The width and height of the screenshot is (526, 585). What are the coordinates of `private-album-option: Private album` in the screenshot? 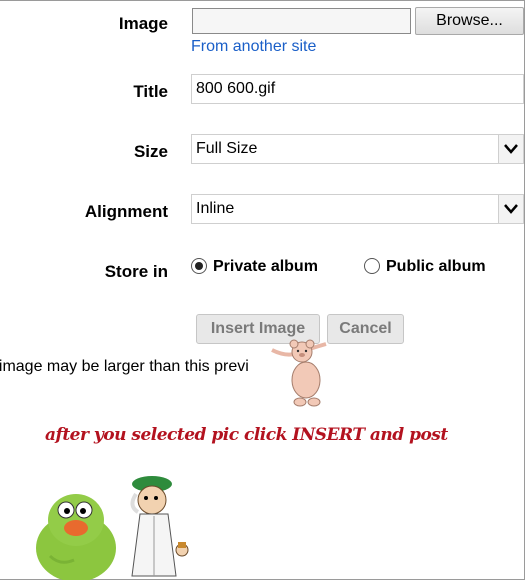 It's located at (254, 267).